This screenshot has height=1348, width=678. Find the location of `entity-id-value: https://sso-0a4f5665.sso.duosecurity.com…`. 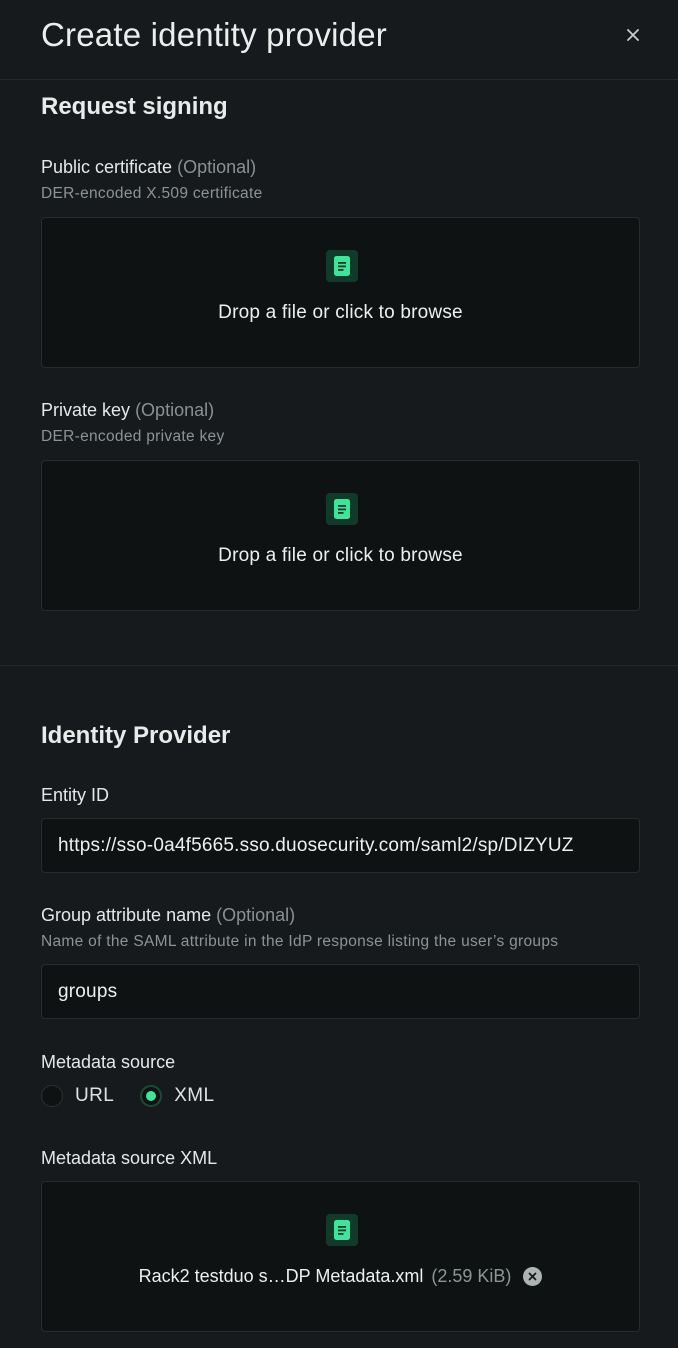

entity-id-value: https://sso-0a4f5665.sso.duosecurity.com… is located at coordinates (316, 845).